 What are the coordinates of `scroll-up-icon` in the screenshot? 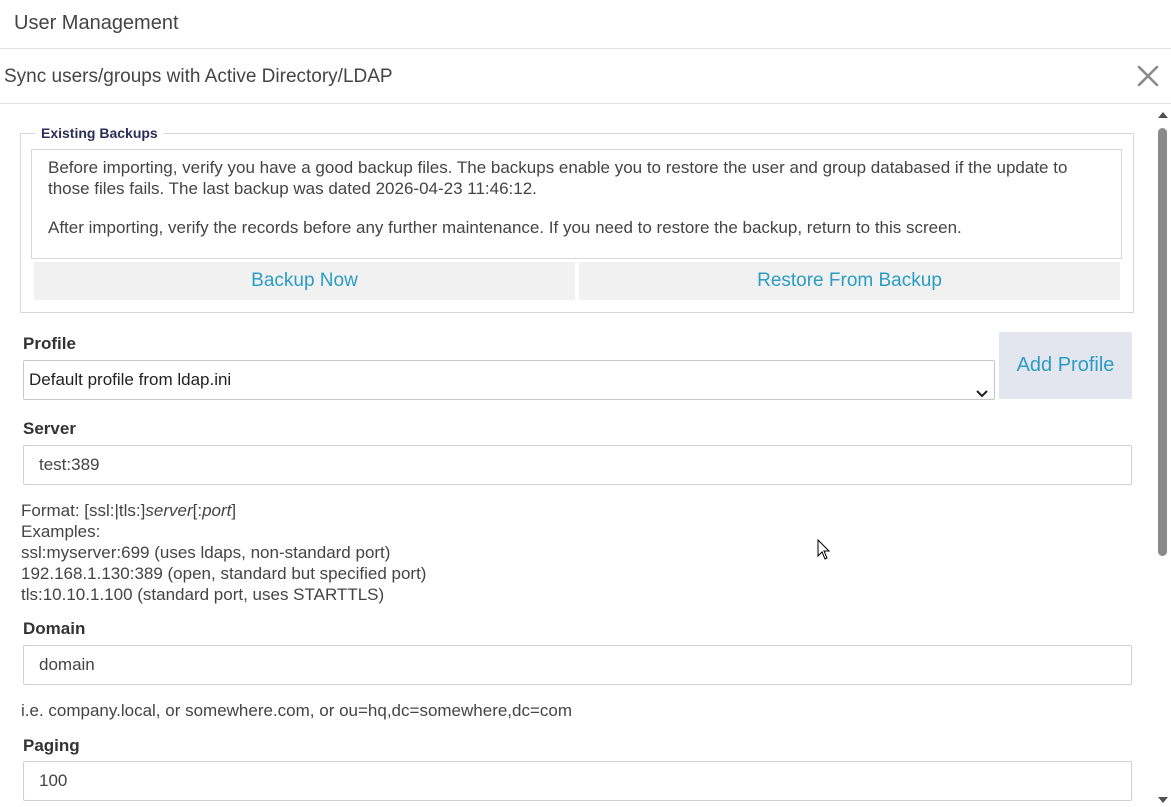 It's located at (1163, 115).